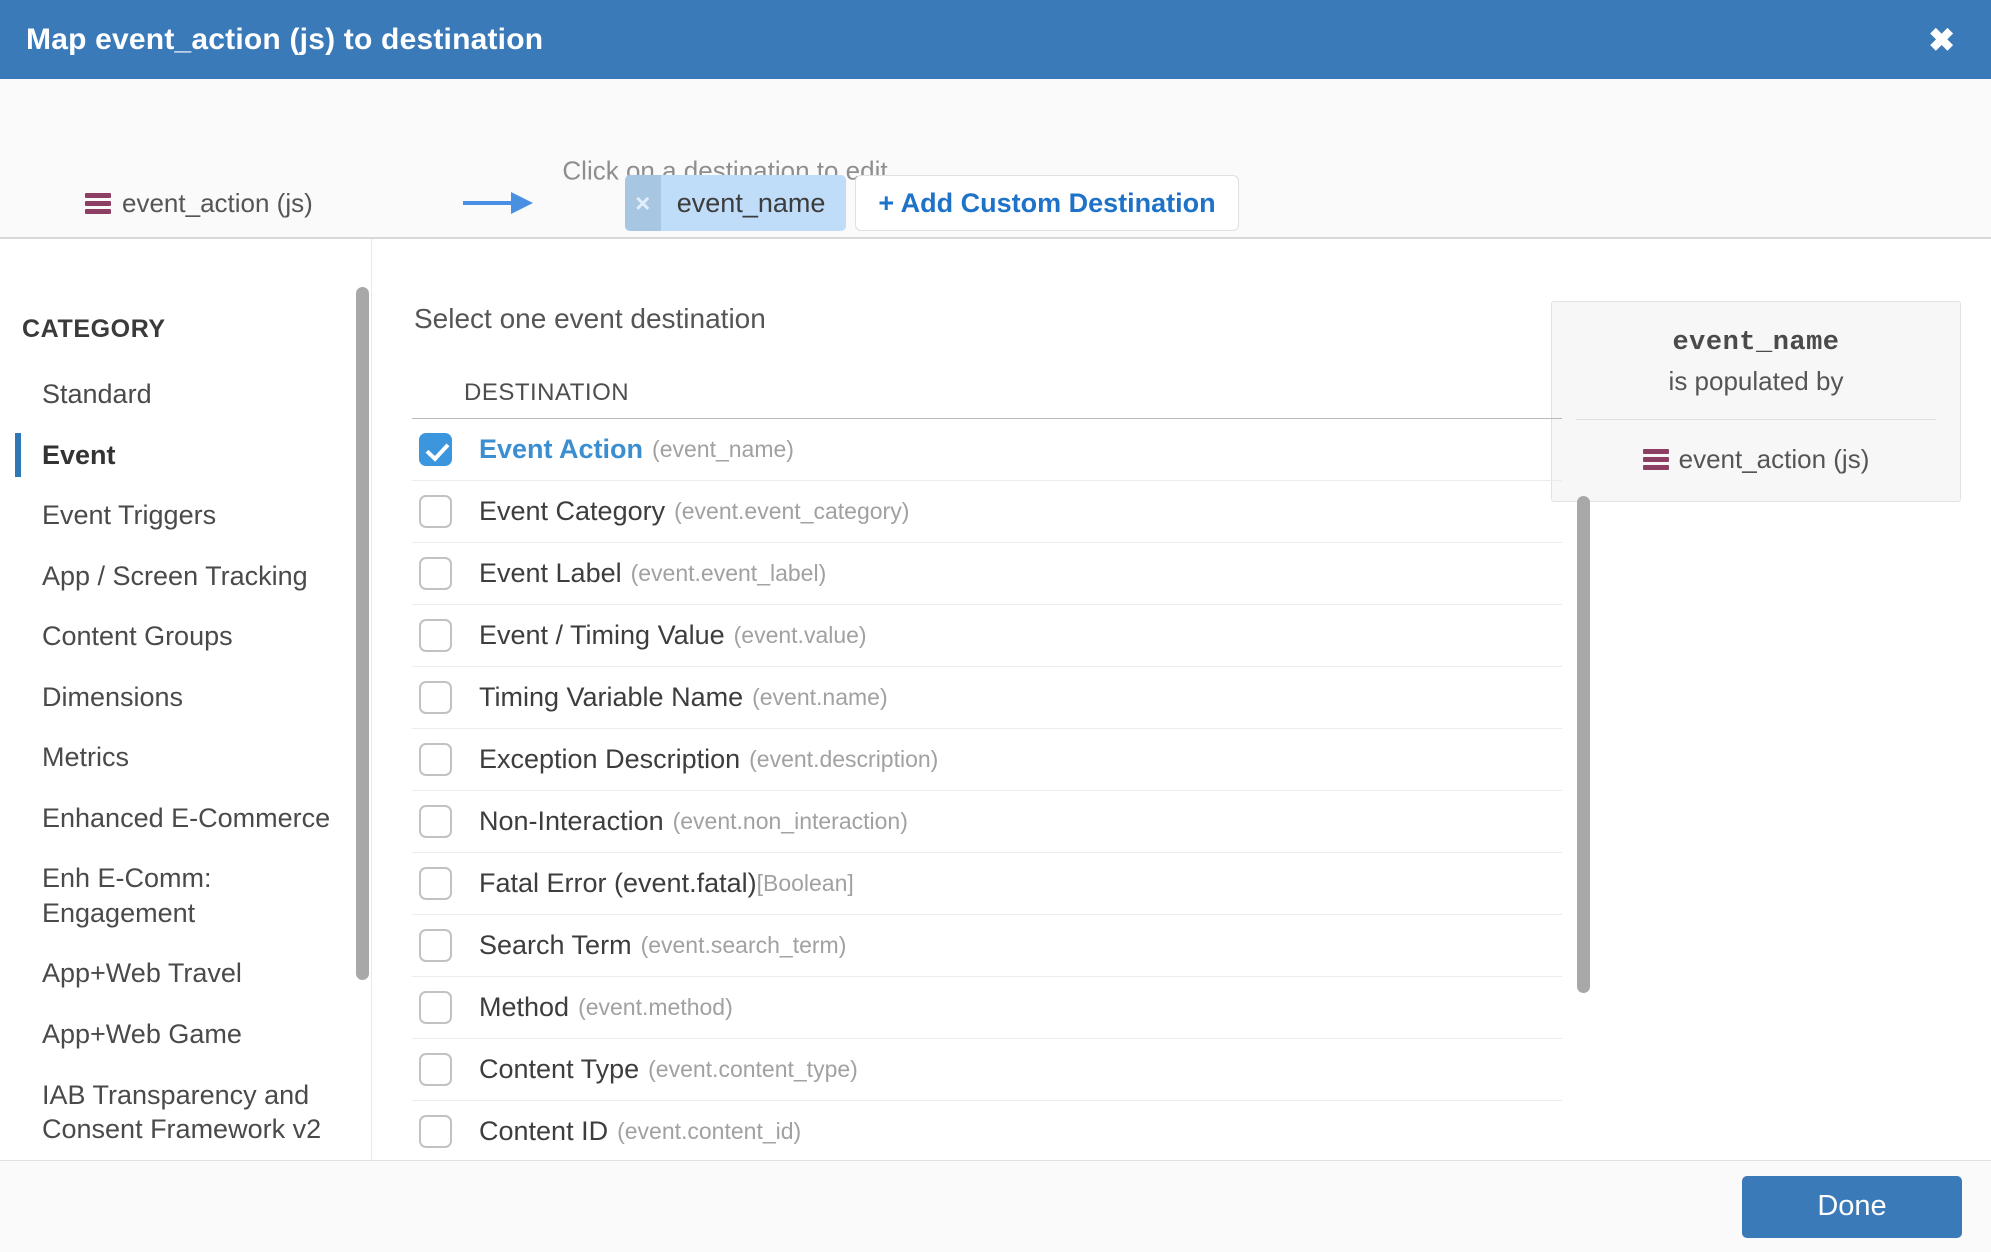 The image size is (1991, 1252). I want to click on sidebar-item-label: Enhanced E-Commerce, so click(186, 817).